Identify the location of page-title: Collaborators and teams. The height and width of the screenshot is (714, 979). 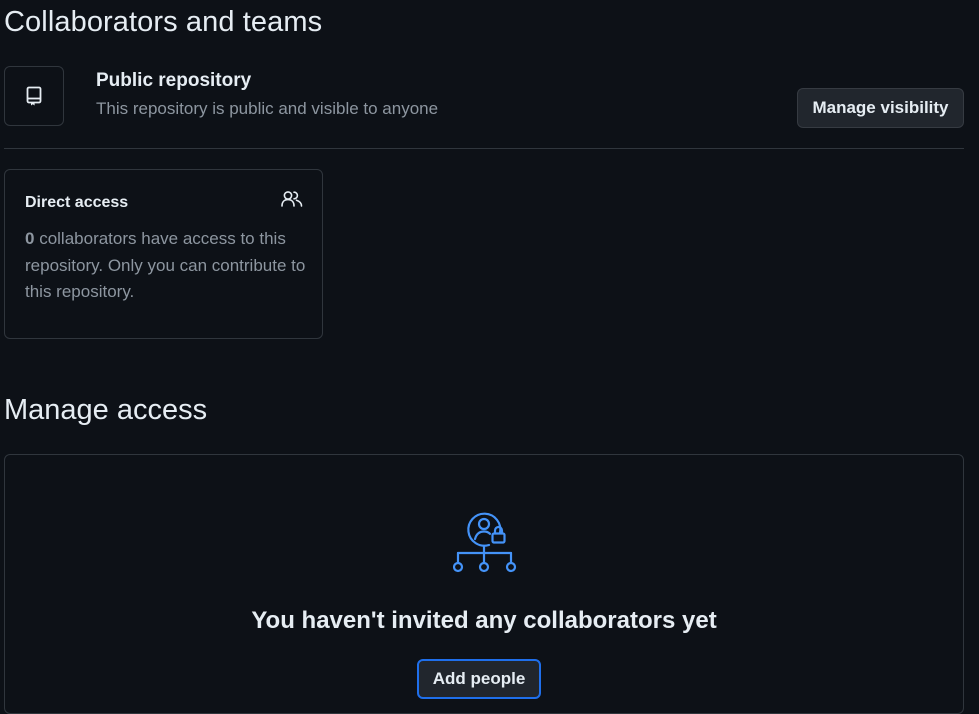
(163, 22).